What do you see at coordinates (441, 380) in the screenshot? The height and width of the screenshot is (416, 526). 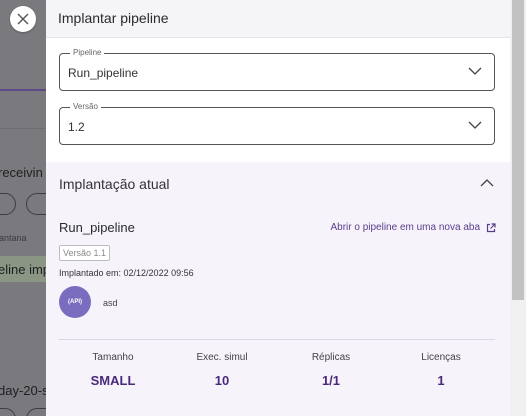 I see `stat-value: 1` at bounding box center [441, 380].